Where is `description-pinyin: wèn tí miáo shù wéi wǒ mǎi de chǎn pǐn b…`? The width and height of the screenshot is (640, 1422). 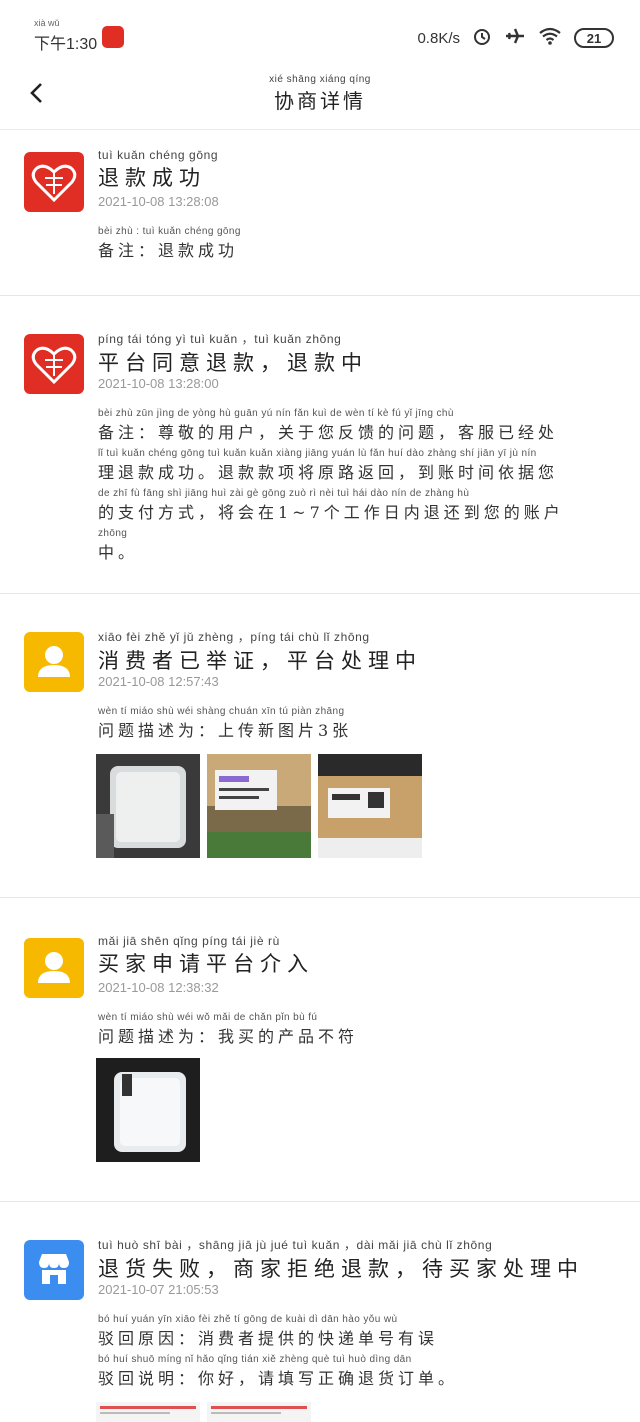
description-pinyin: wèn tí miáo shù wéi wǒ mǎi de chǎn pǐn b… is located at coordinates (208, 1017).